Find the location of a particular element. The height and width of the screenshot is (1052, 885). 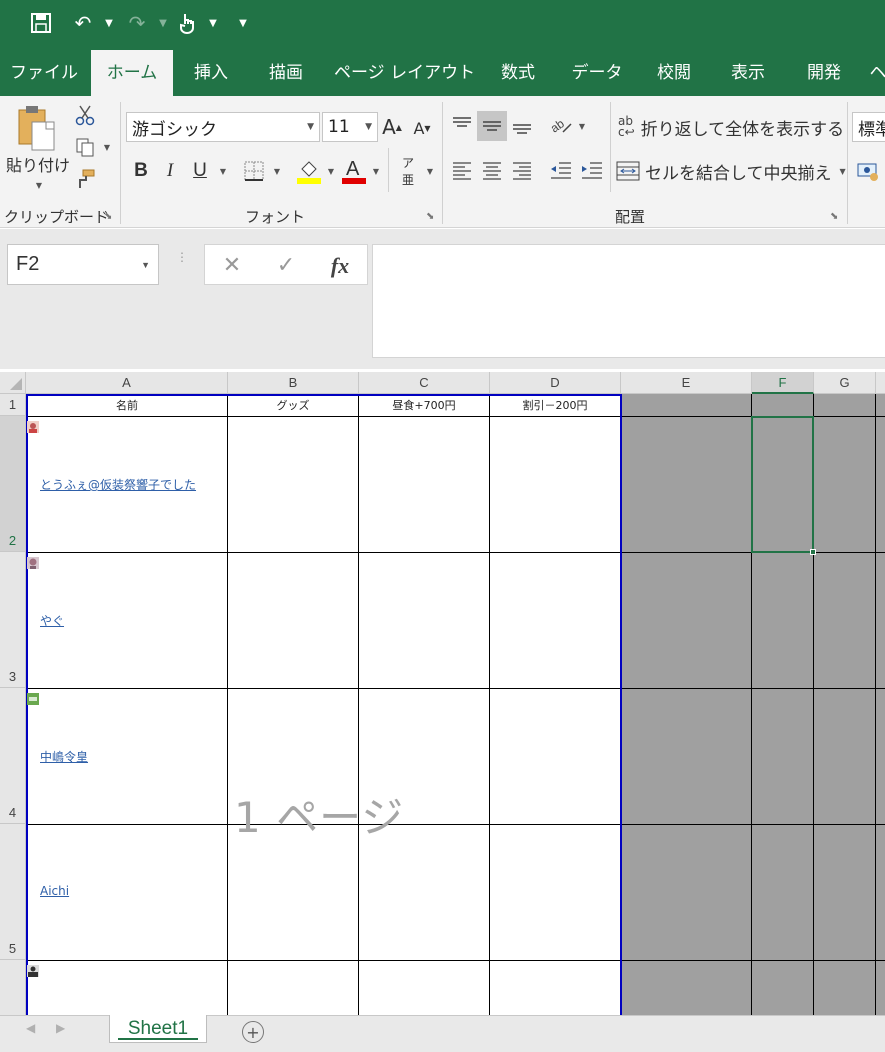

name-link: やぐ is located at coordinates (52, 620).